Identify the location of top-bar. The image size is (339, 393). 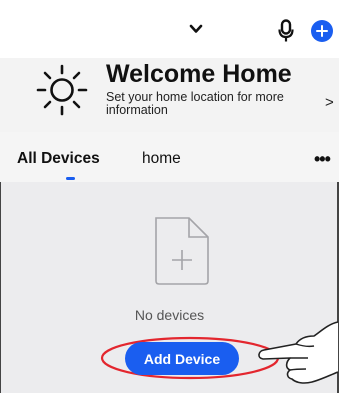
(169, 29).